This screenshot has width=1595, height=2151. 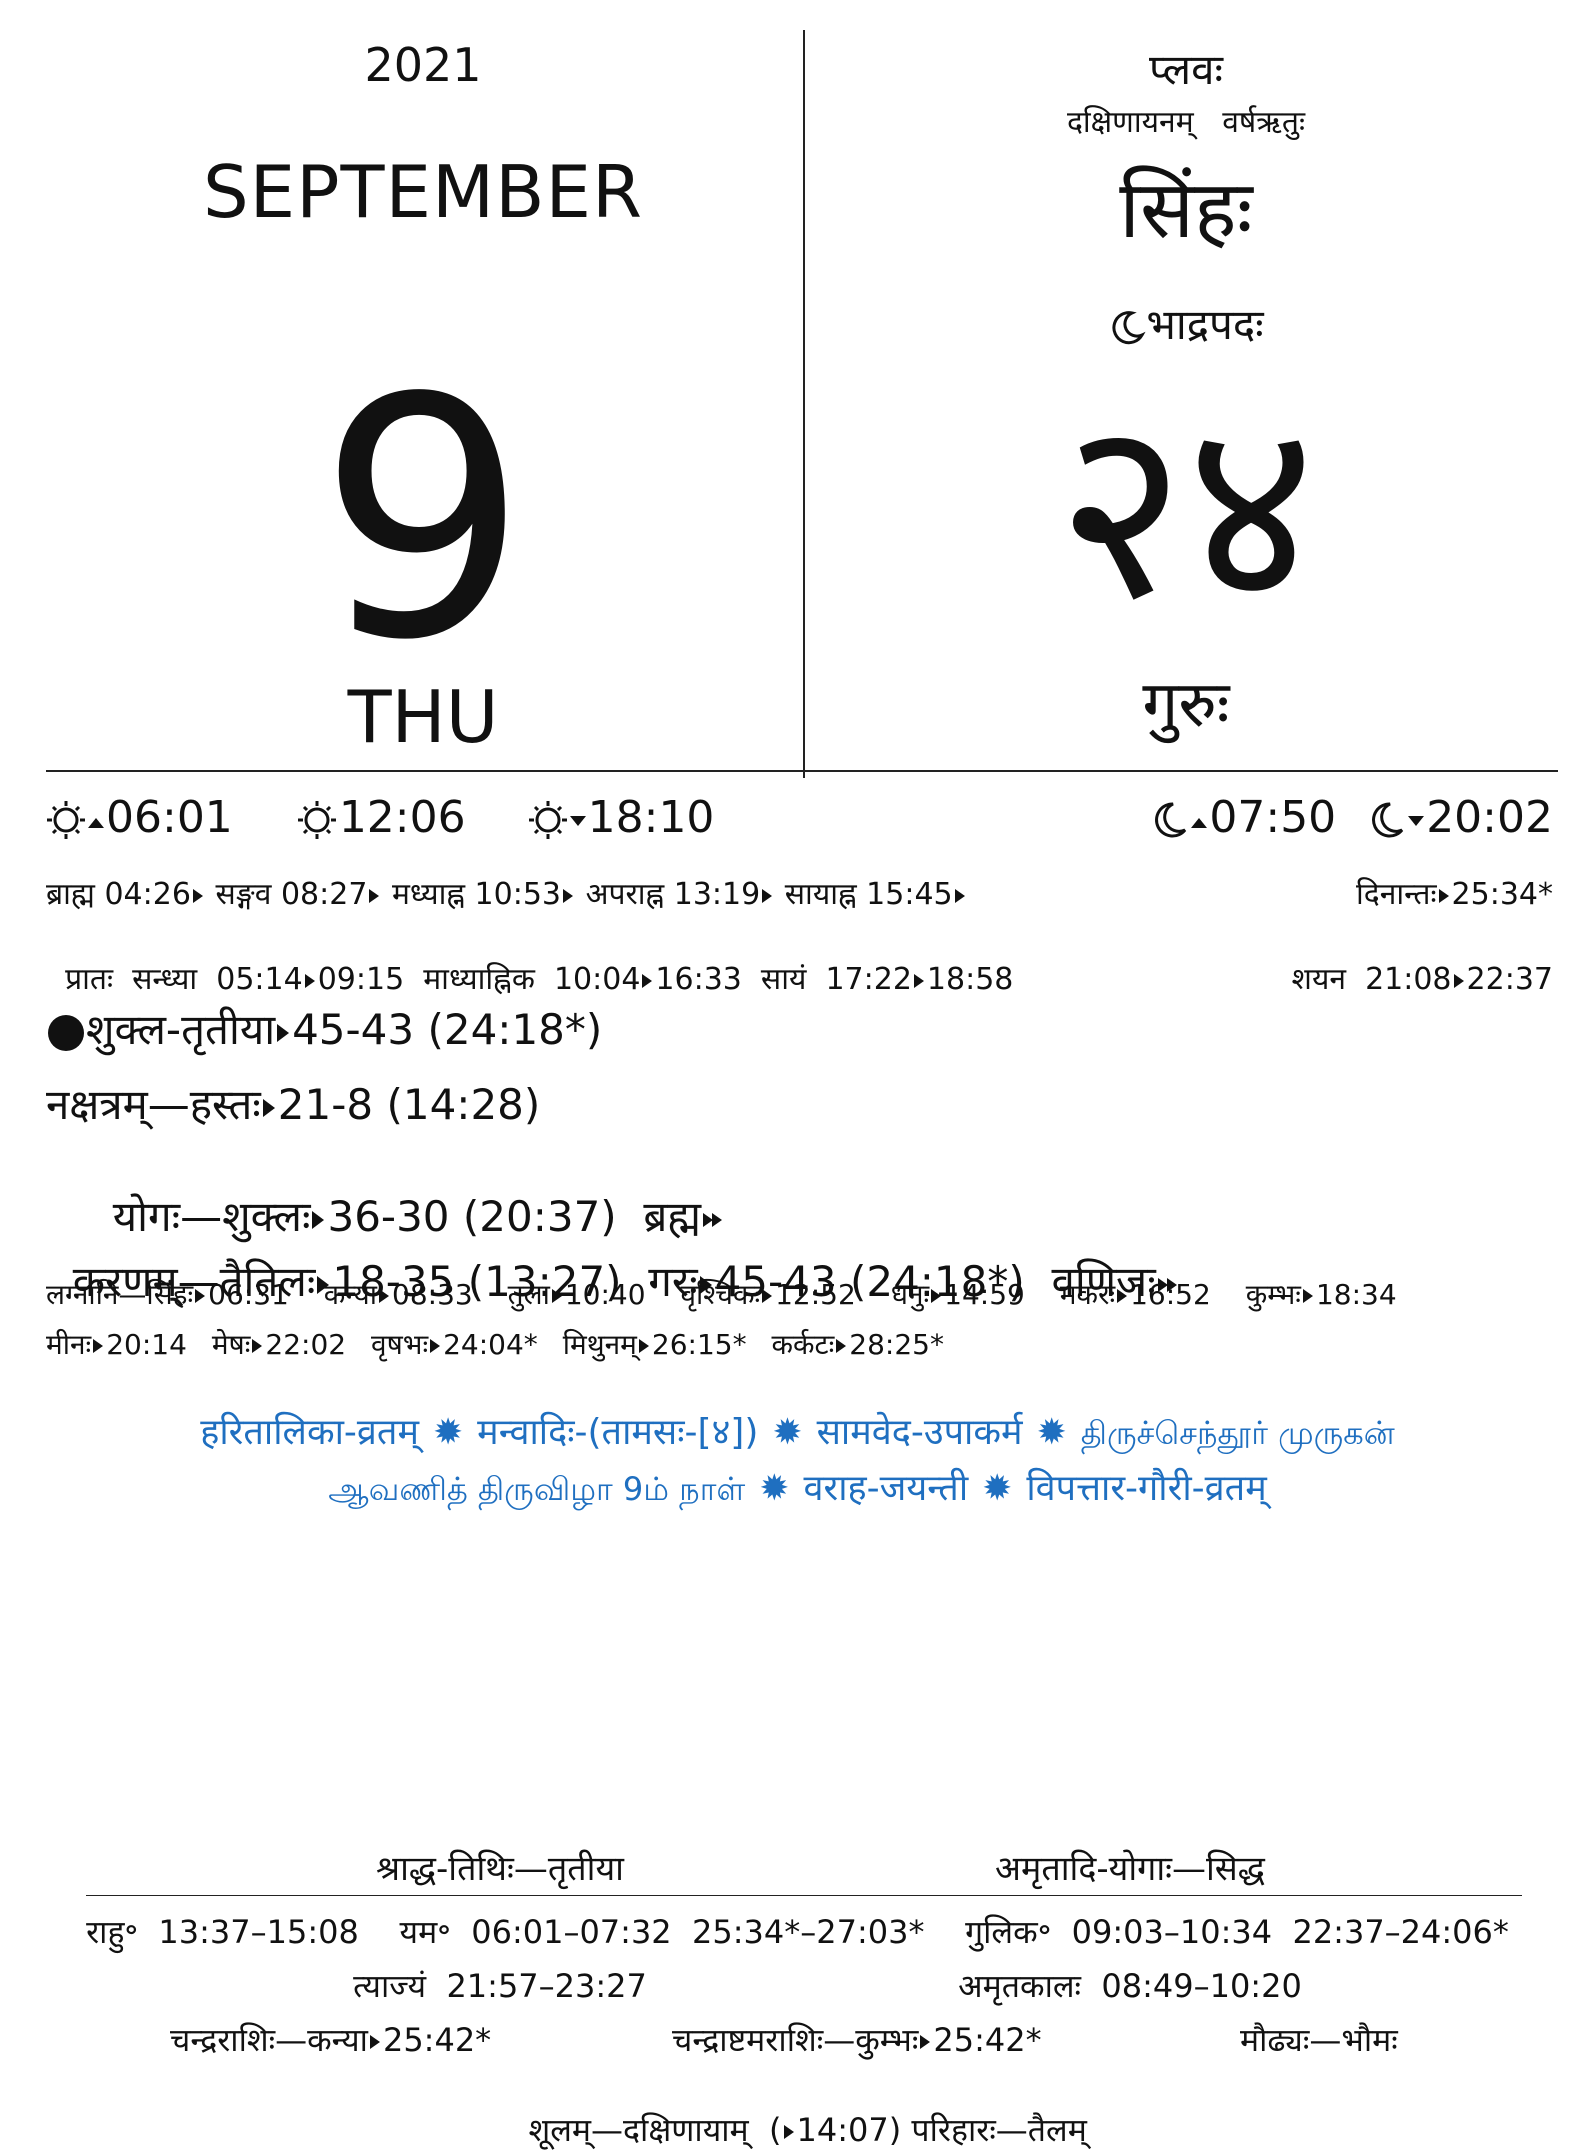 What do you see at coordinates (1205, 324) in the screenshot?
I see `lunar-month: भाद्रपदः` at bounding box center [1205, 324].